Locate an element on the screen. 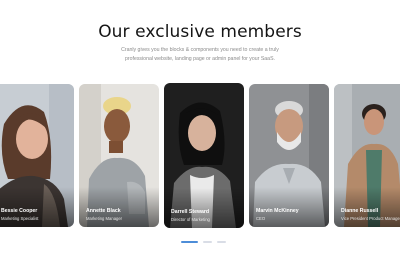  member-name: Annette Black is located at coordinates (103, 211).